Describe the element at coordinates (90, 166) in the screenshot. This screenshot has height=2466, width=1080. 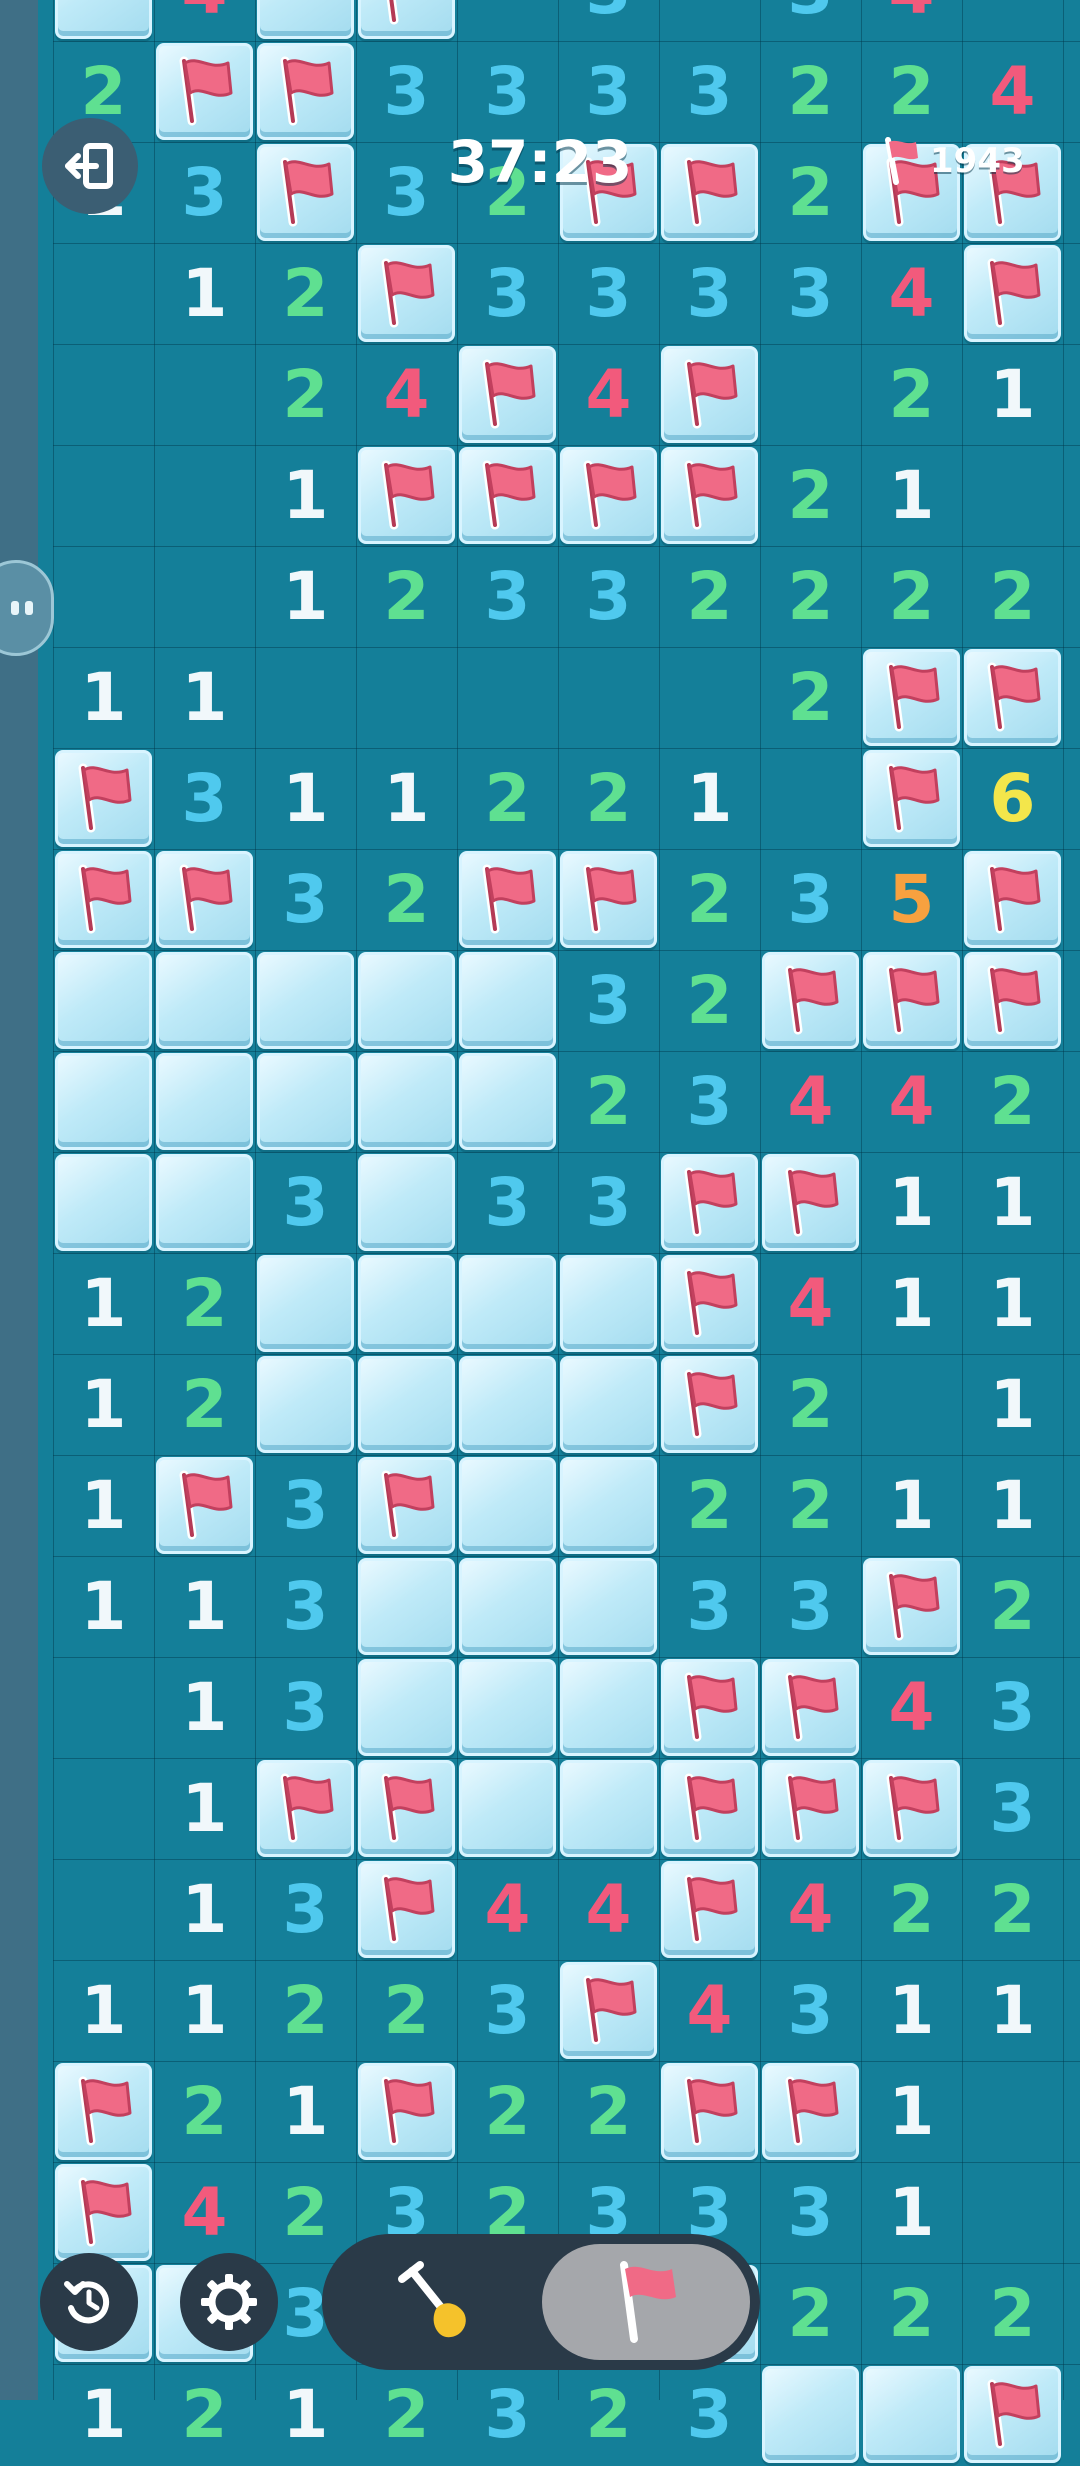
I see `exit-button` at that location.